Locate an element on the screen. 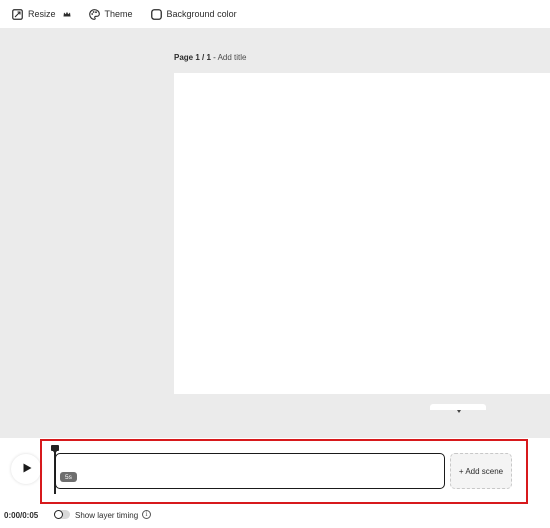 Image resolution: width=550 pixels, height=528 pixels. play-button is located at coordinates (26, 469).